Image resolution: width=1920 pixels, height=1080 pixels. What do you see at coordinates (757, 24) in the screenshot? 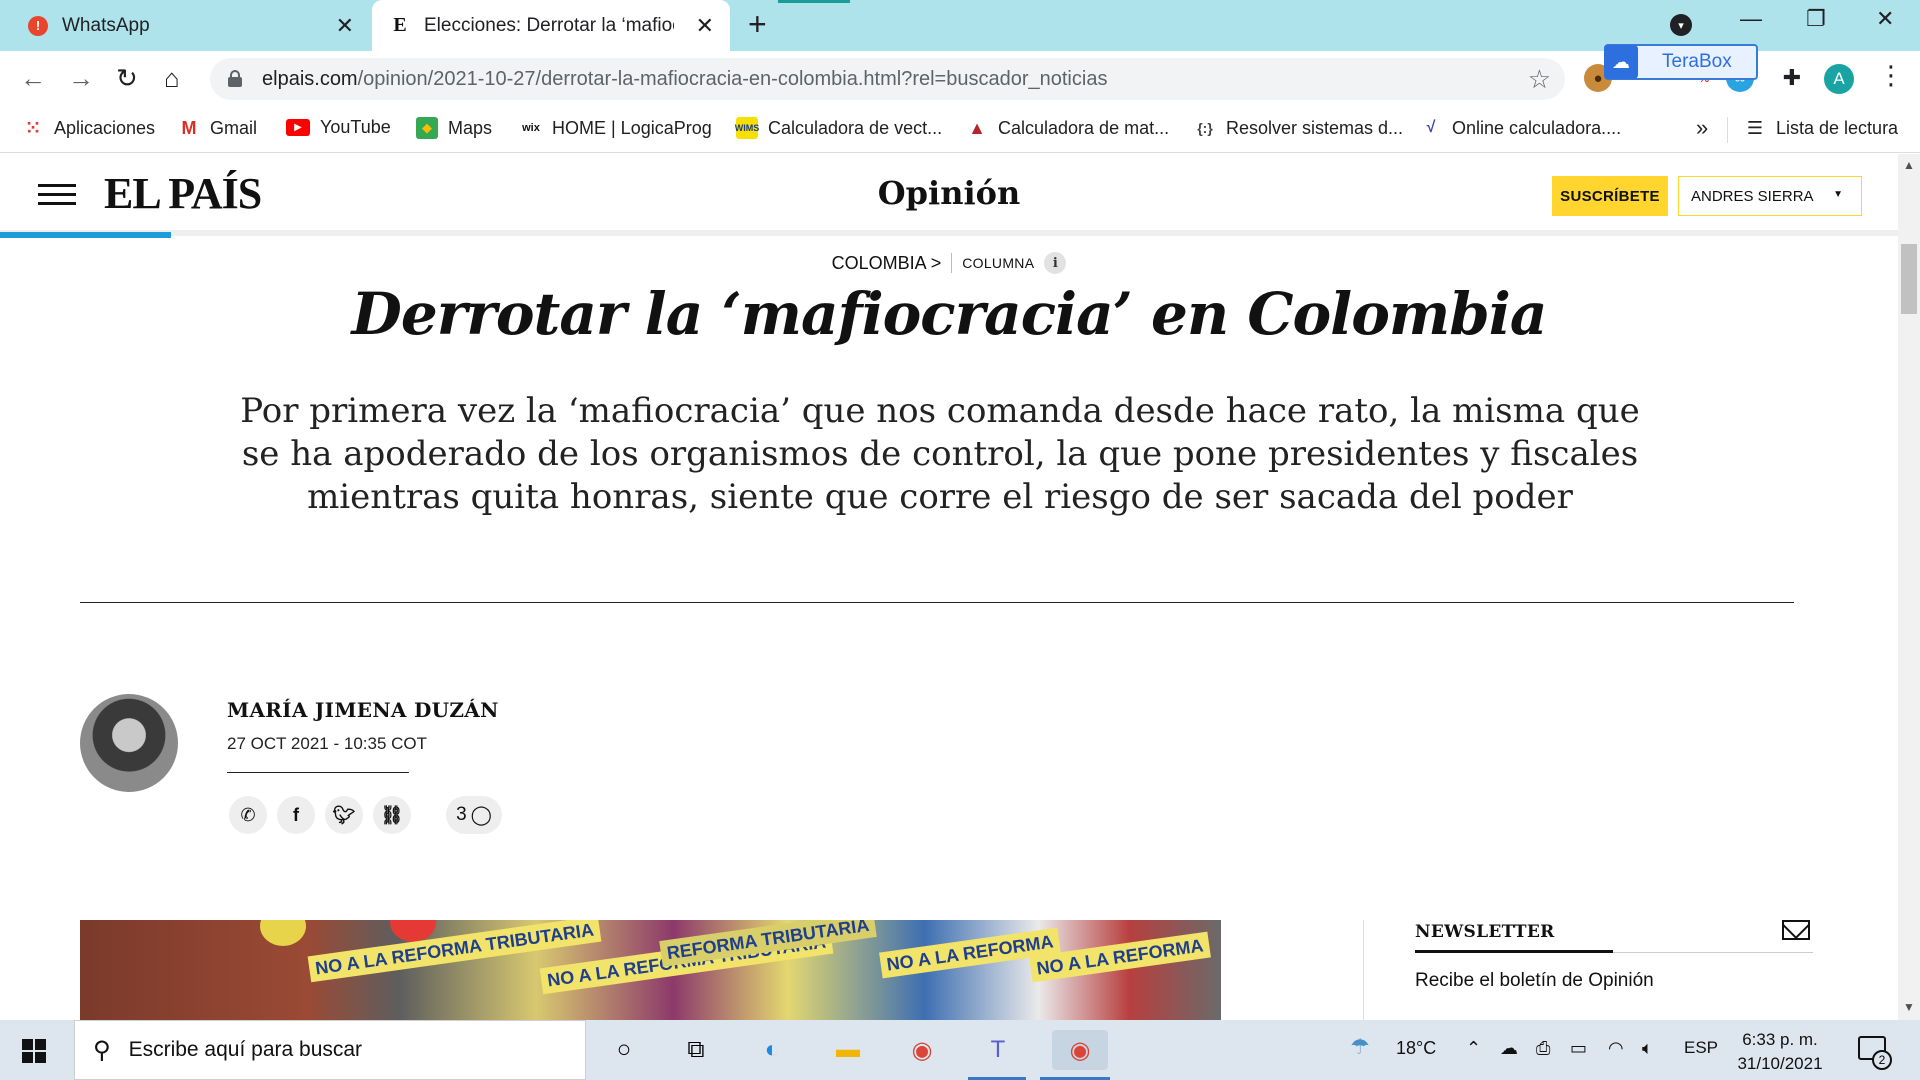
I see `new-tab-button: +` at bounding box center [757, 24].